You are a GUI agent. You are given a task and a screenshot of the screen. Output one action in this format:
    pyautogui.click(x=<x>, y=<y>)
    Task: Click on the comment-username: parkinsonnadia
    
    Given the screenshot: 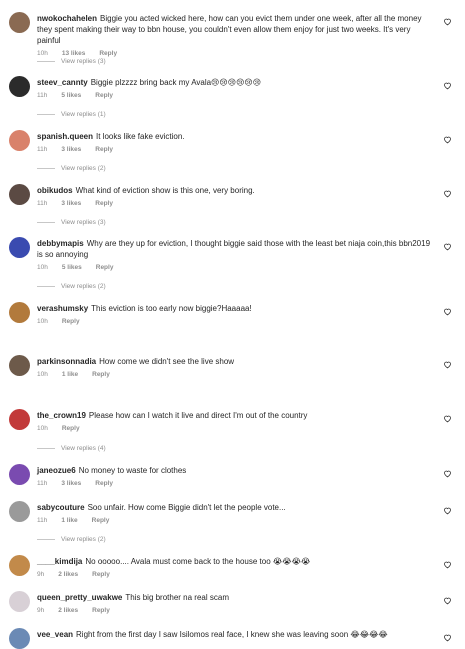 What is the action you would take?
    pyautogui.click(x=66, y=361)
    